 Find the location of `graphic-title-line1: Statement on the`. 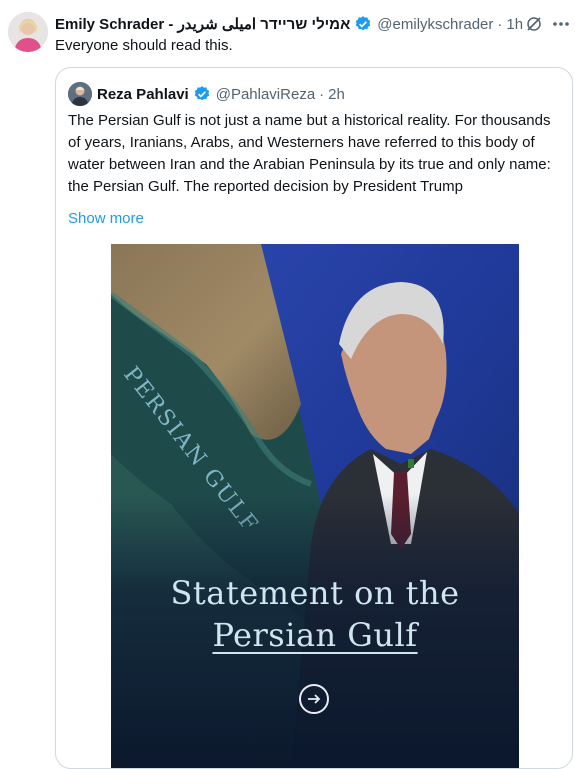

graphic-title-line1: Statement on the is located at coordinates (315, 593).